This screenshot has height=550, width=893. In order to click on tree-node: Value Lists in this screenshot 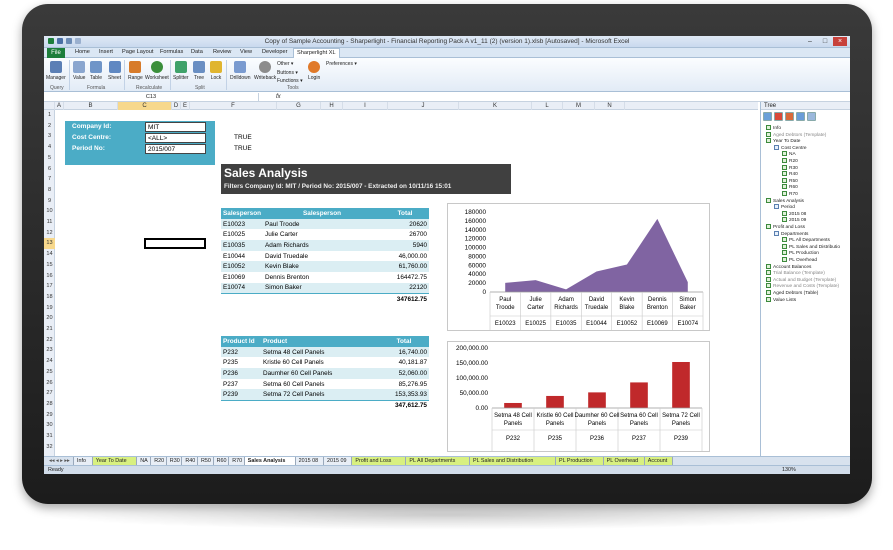, I will do `click(781, 299)`.